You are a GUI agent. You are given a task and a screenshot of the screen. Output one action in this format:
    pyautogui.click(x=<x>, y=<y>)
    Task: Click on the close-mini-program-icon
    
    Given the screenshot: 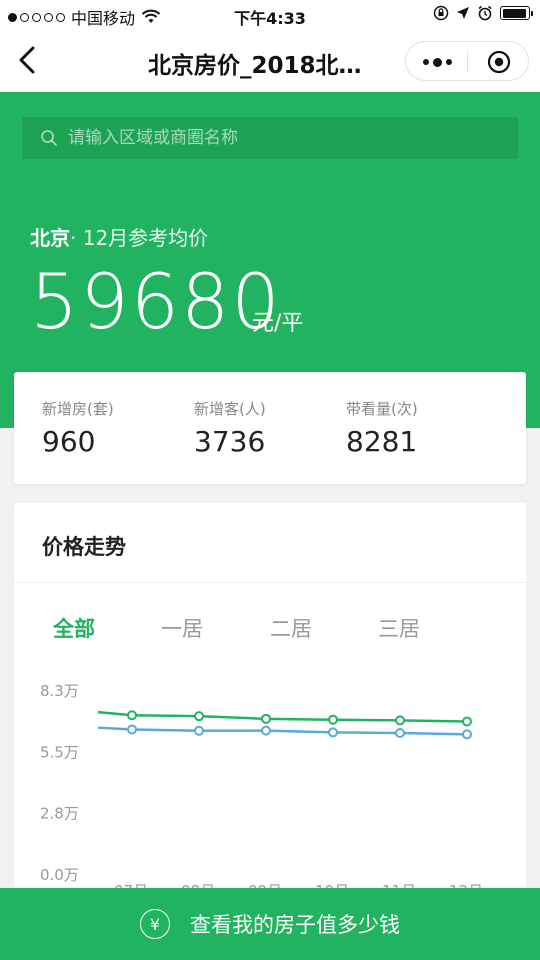 What is the action you would take?
    pyautogui.click(x=499, y=62)
    